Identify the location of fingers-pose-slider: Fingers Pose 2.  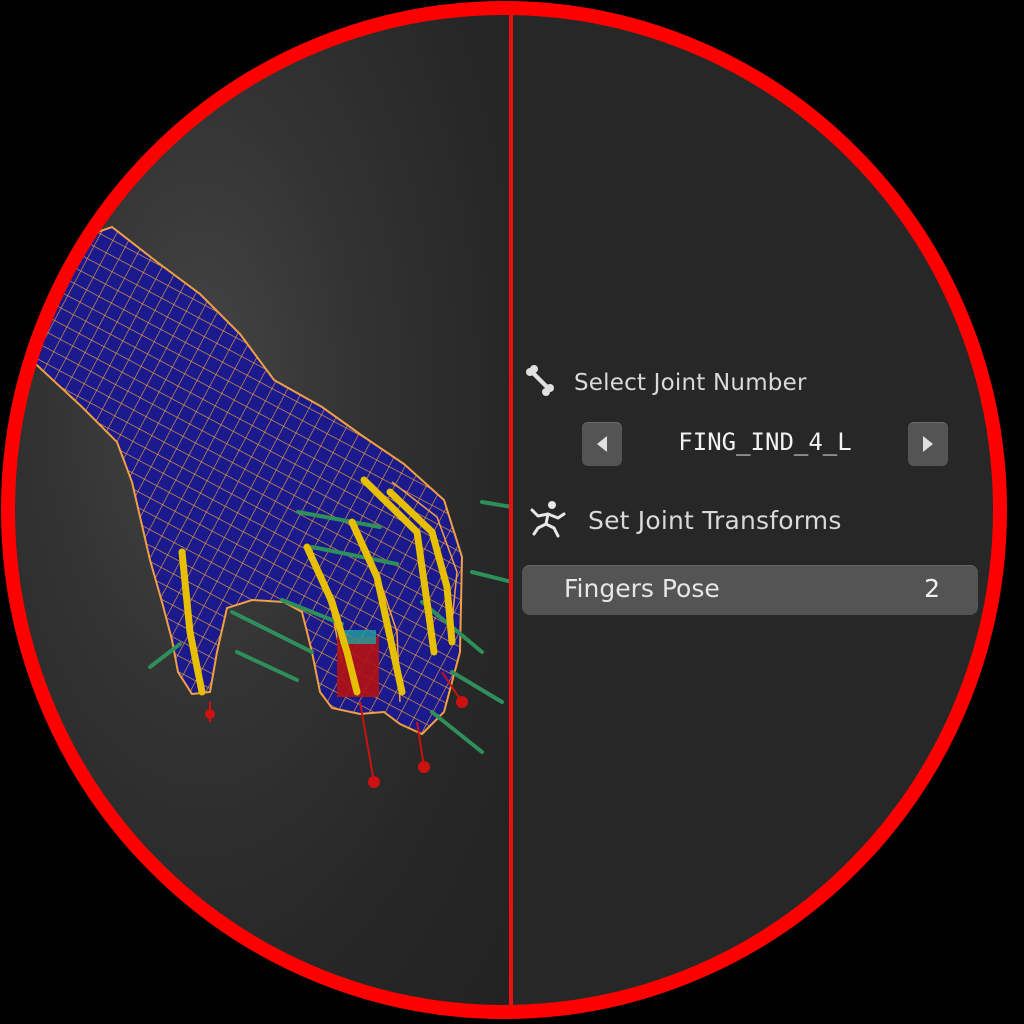
(750, 590).